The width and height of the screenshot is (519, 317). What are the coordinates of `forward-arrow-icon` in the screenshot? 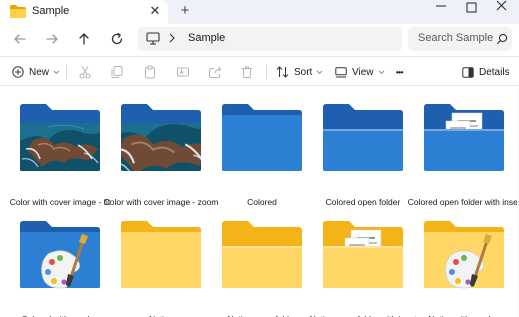 It's located at (52, 39).